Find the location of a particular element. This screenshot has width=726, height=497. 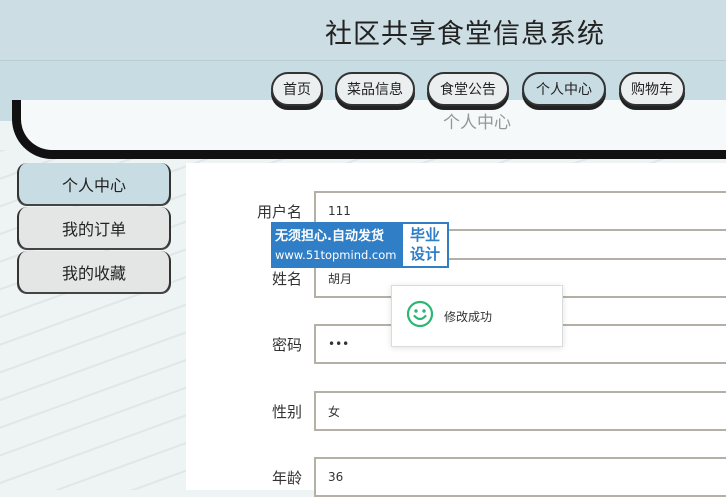

gender-input: 女 is located at coordinates (520, 411).